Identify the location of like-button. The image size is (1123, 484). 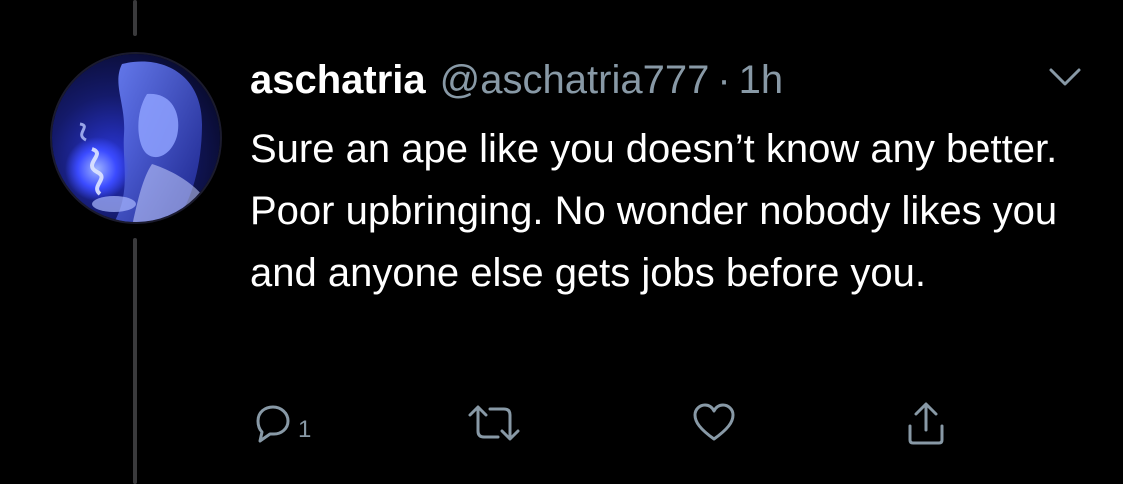
(714, 423).